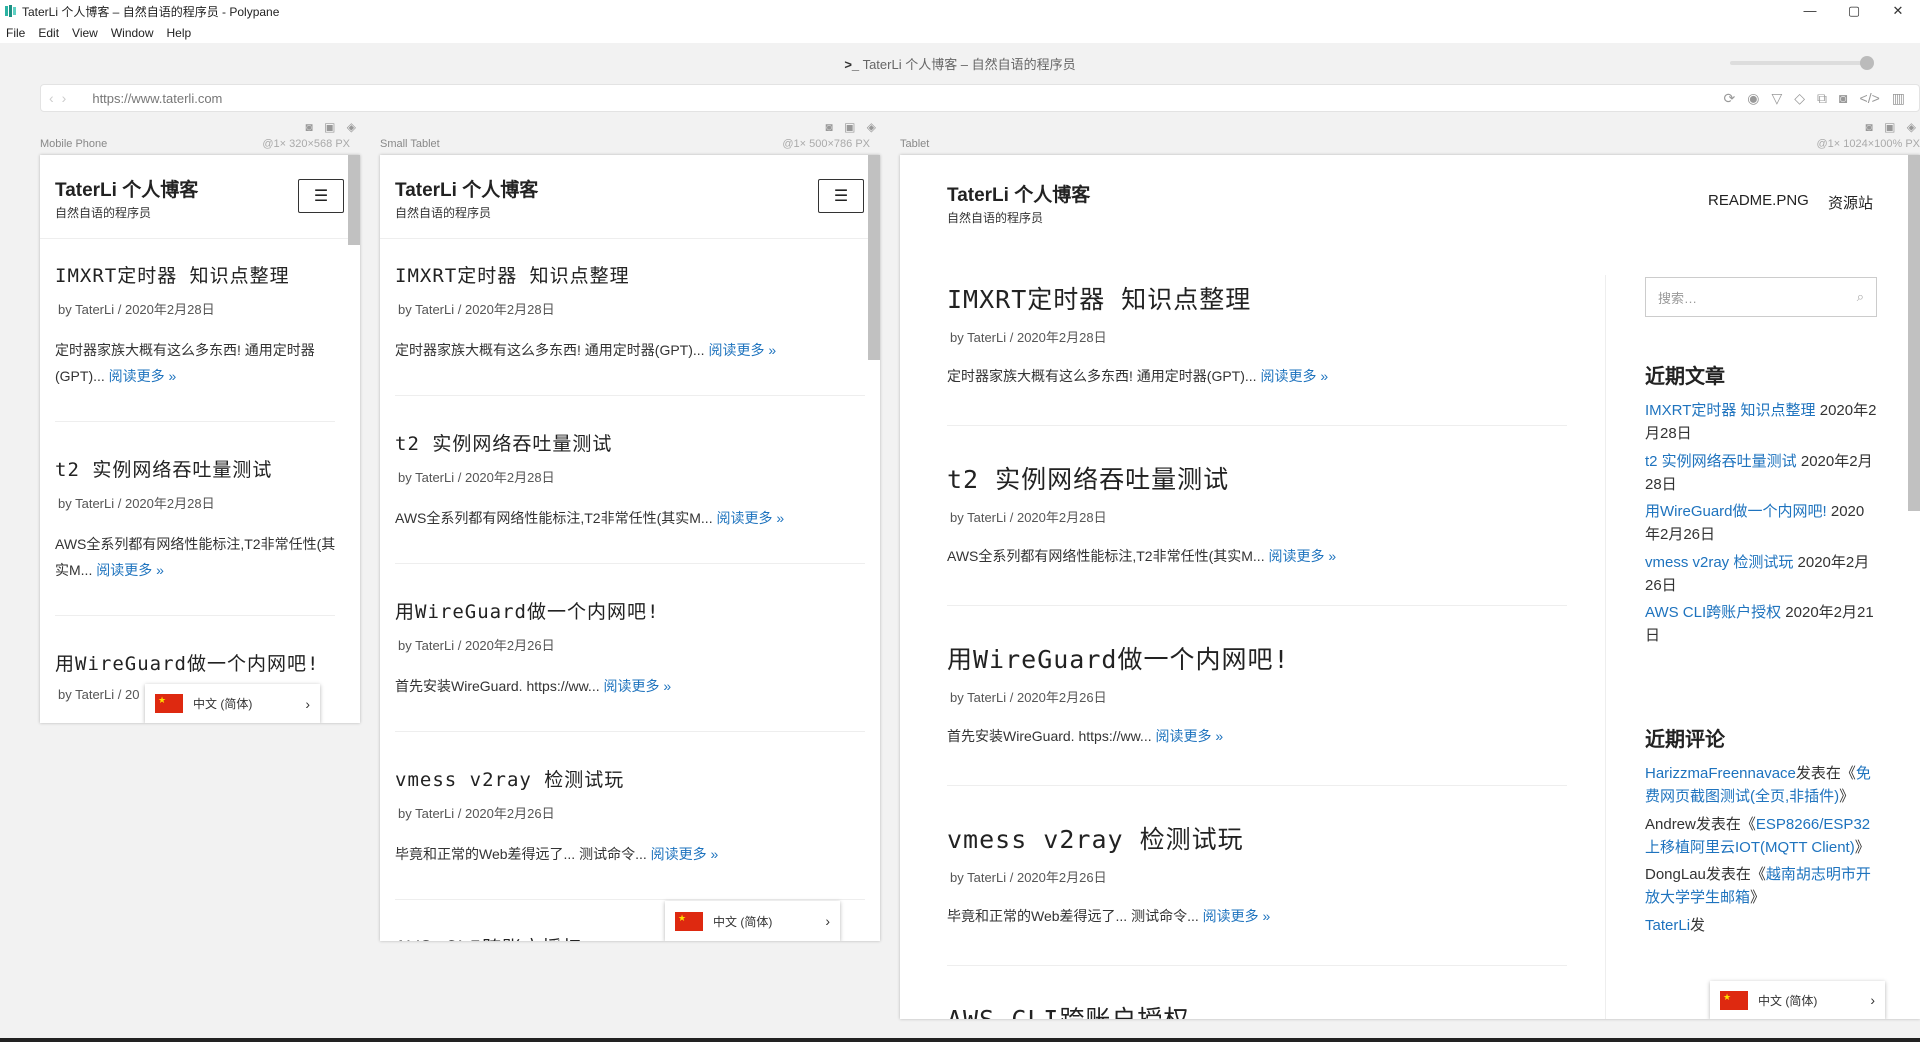  I want to click on nav-readme: README.PNG, so click(1758, 200).